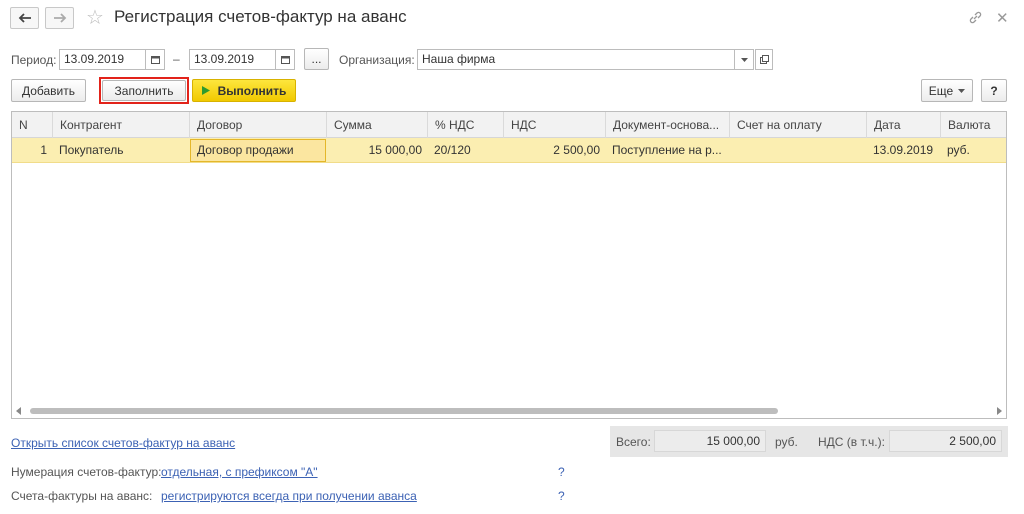 This screenshot has width=1024, height=514. I want to click on organization-open-button, so click(764, 59).